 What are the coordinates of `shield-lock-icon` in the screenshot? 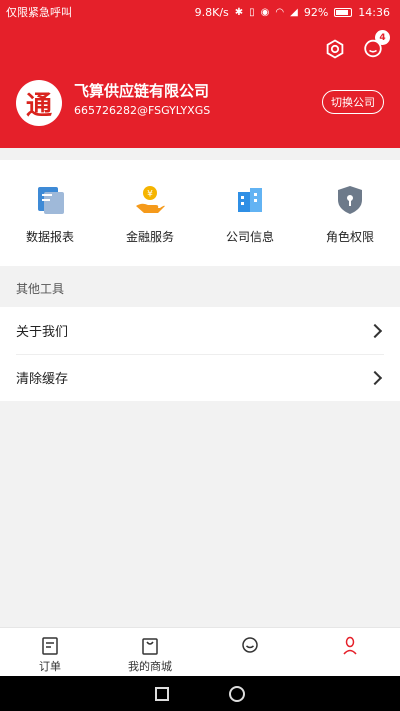 It's located at (350, 200).